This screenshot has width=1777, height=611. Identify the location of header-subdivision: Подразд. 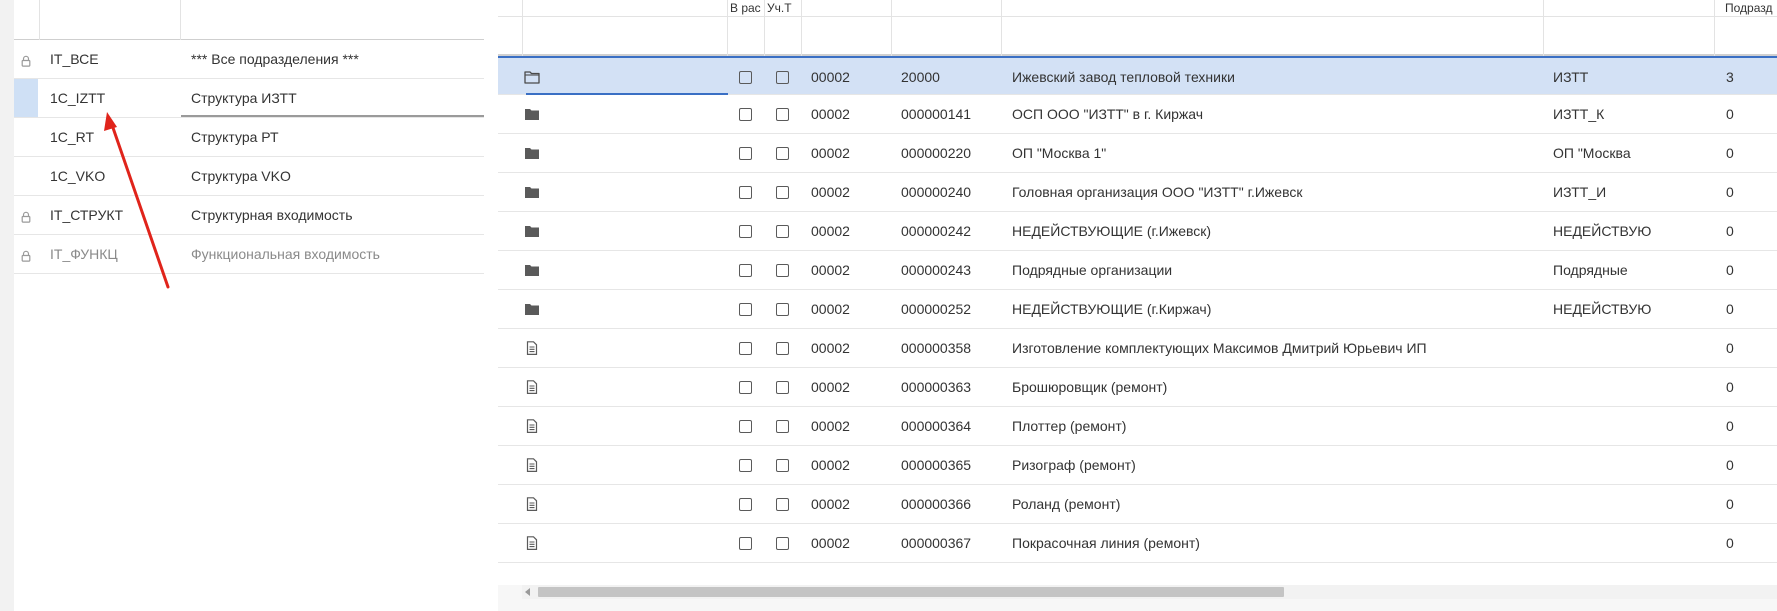
(1751, 8).